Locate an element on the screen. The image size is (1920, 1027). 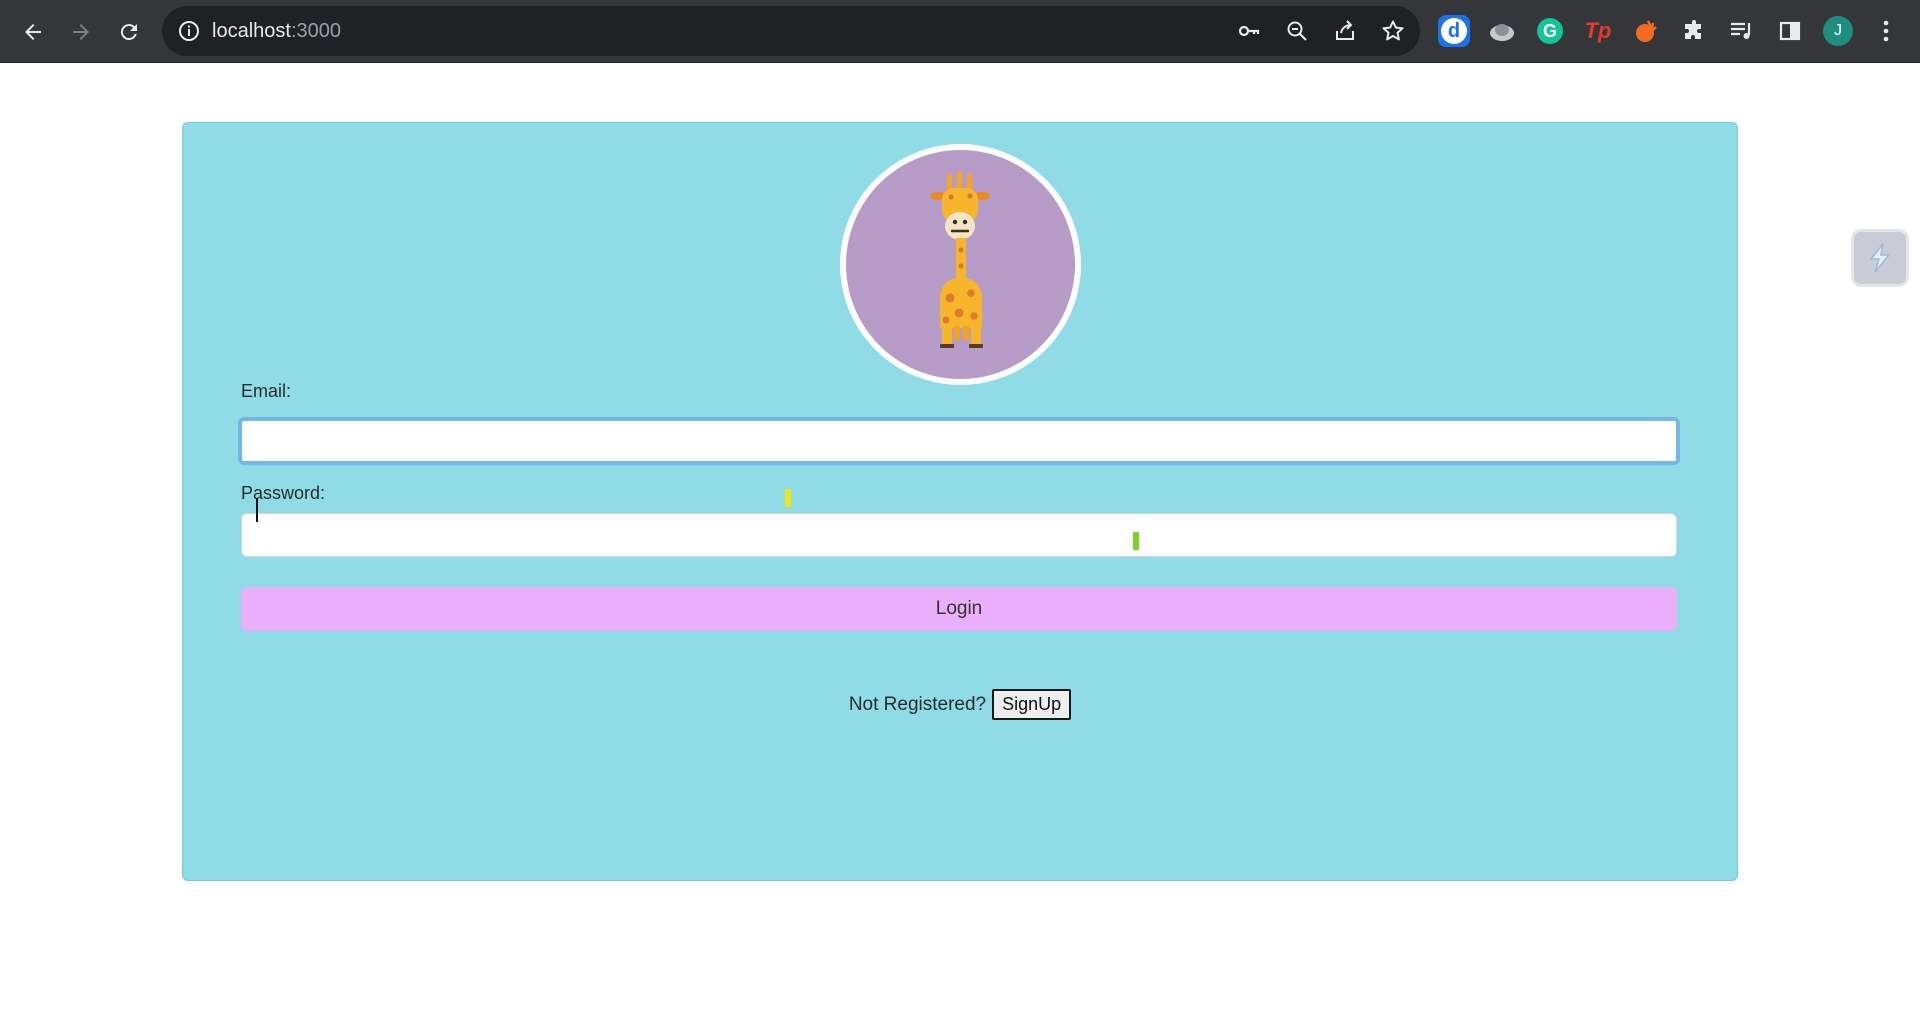
zoom-out-icon is located at coordinates (1297, 31).